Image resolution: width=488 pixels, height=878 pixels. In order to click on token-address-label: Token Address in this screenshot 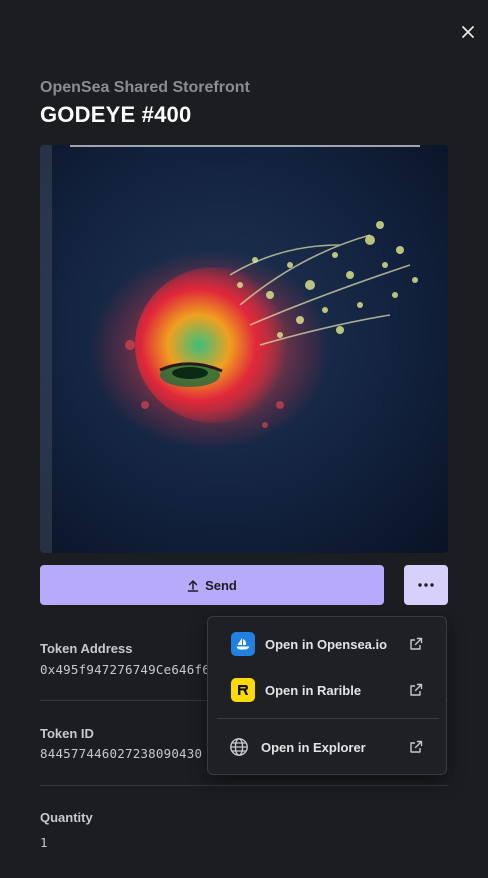, I will do `click(86, 648)`.